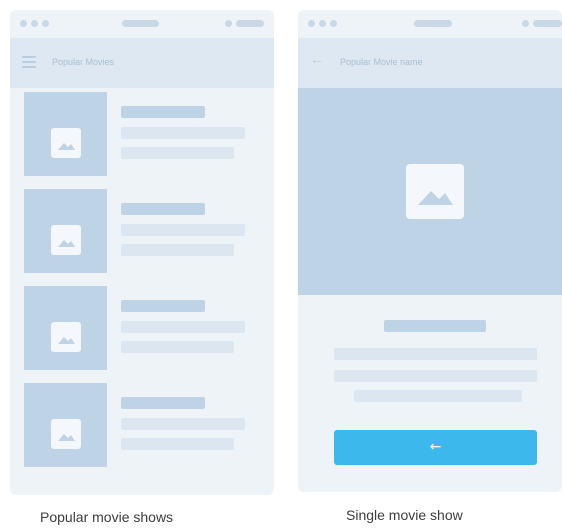 The width and height of the screenshot is (562, 528). Describe the element at coordinates (29, 62) in the screenshot. I see `hamburger-menu-icon` at that location.